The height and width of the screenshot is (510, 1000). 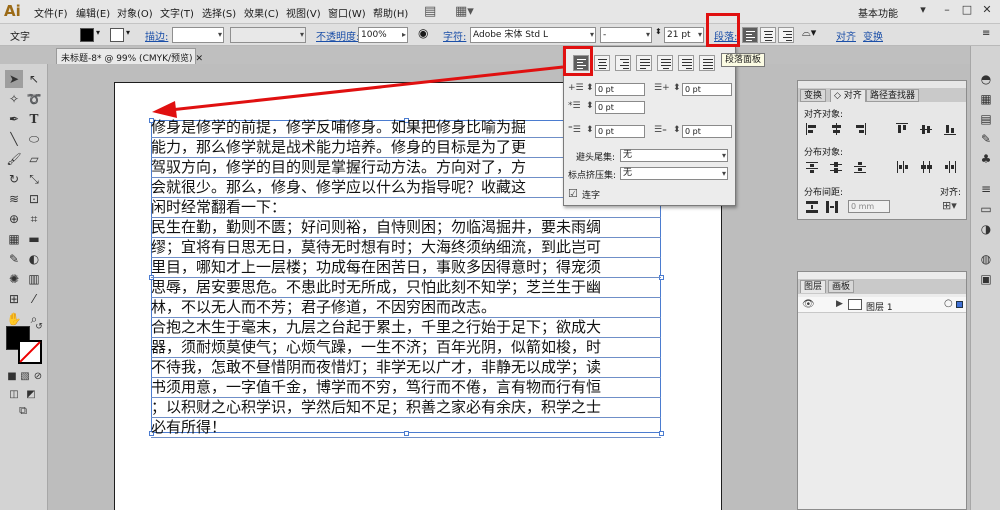 What do you see at coordinates (578, 61) in the screenshot?
I see `highlight-box-align-left` at bounding box center [578, 61].